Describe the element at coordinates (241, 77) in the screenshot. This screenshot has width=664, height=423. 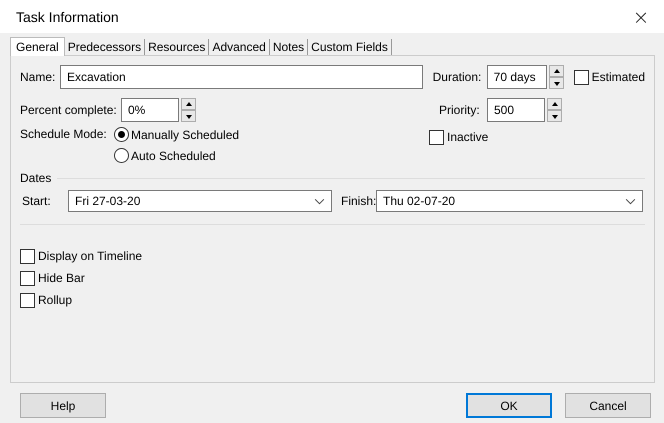
I see `name-field: Excavation` at that location.